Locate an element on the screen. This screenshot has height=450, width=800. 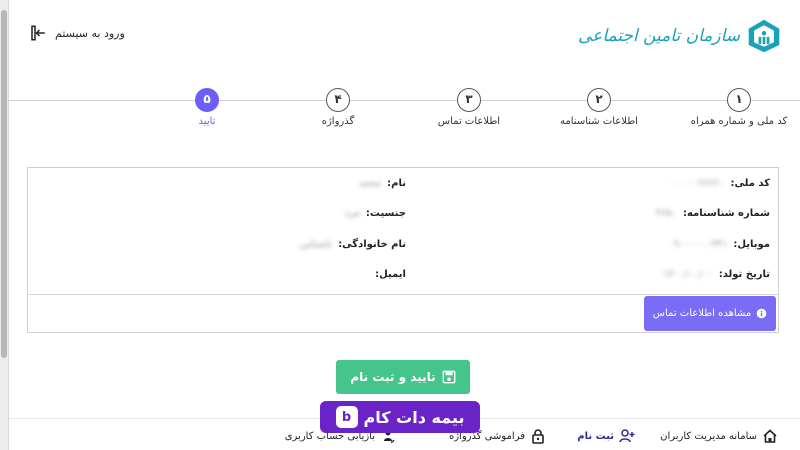
step-confirm: ۵ تایید is located at coordinates (207, 107).